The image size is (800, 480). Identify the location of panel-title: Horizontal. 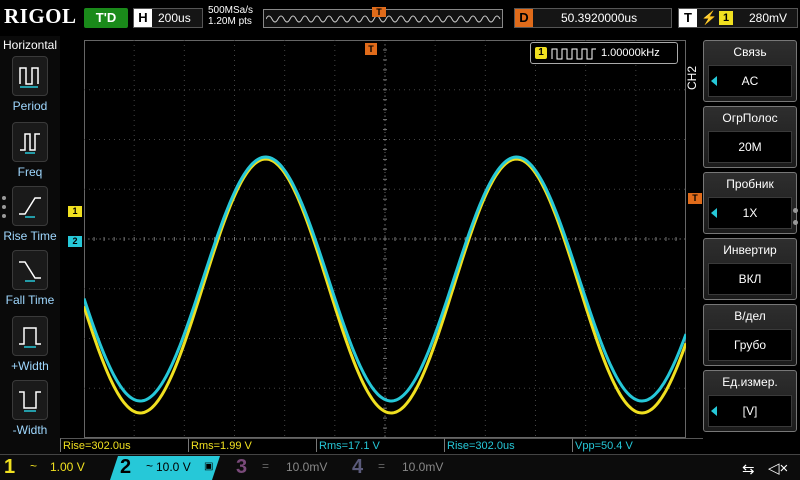
(30, 45).